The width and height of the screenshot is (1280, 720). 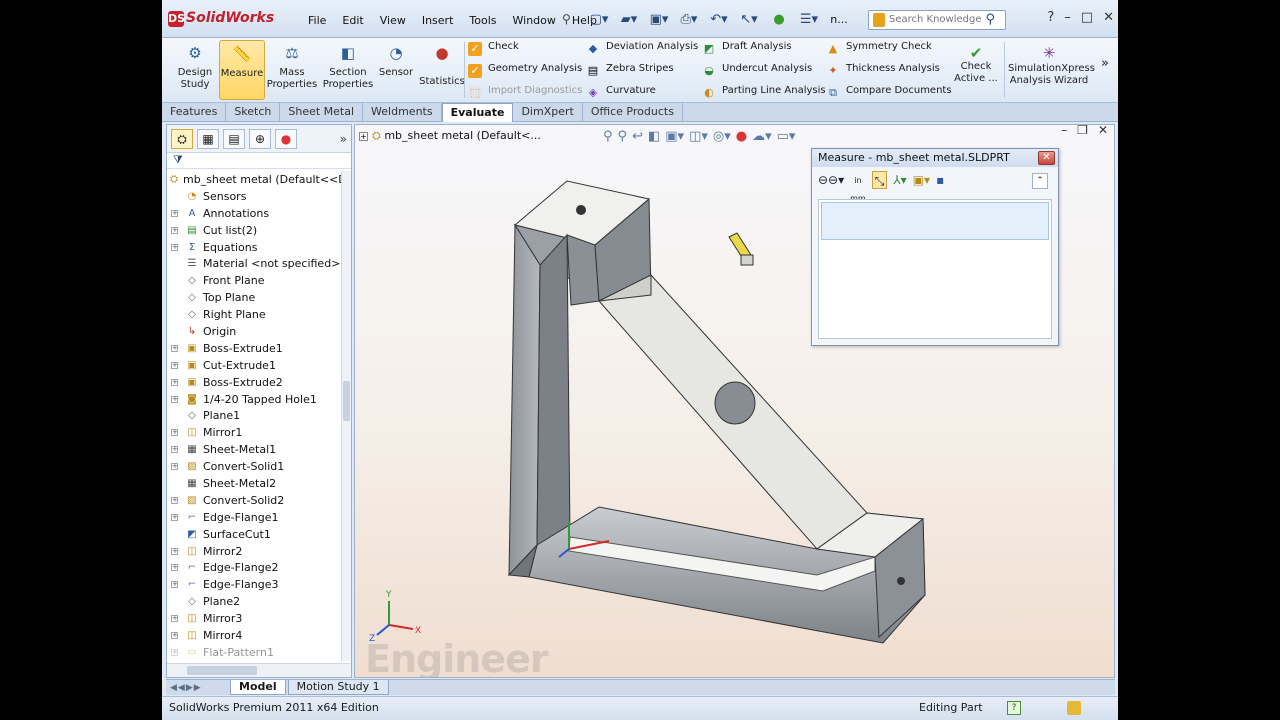 What do you see at coordinates (254, 415) in the screenshot?
I see `tree-item: ◇ Plane1` at bounding box center [254, 415].